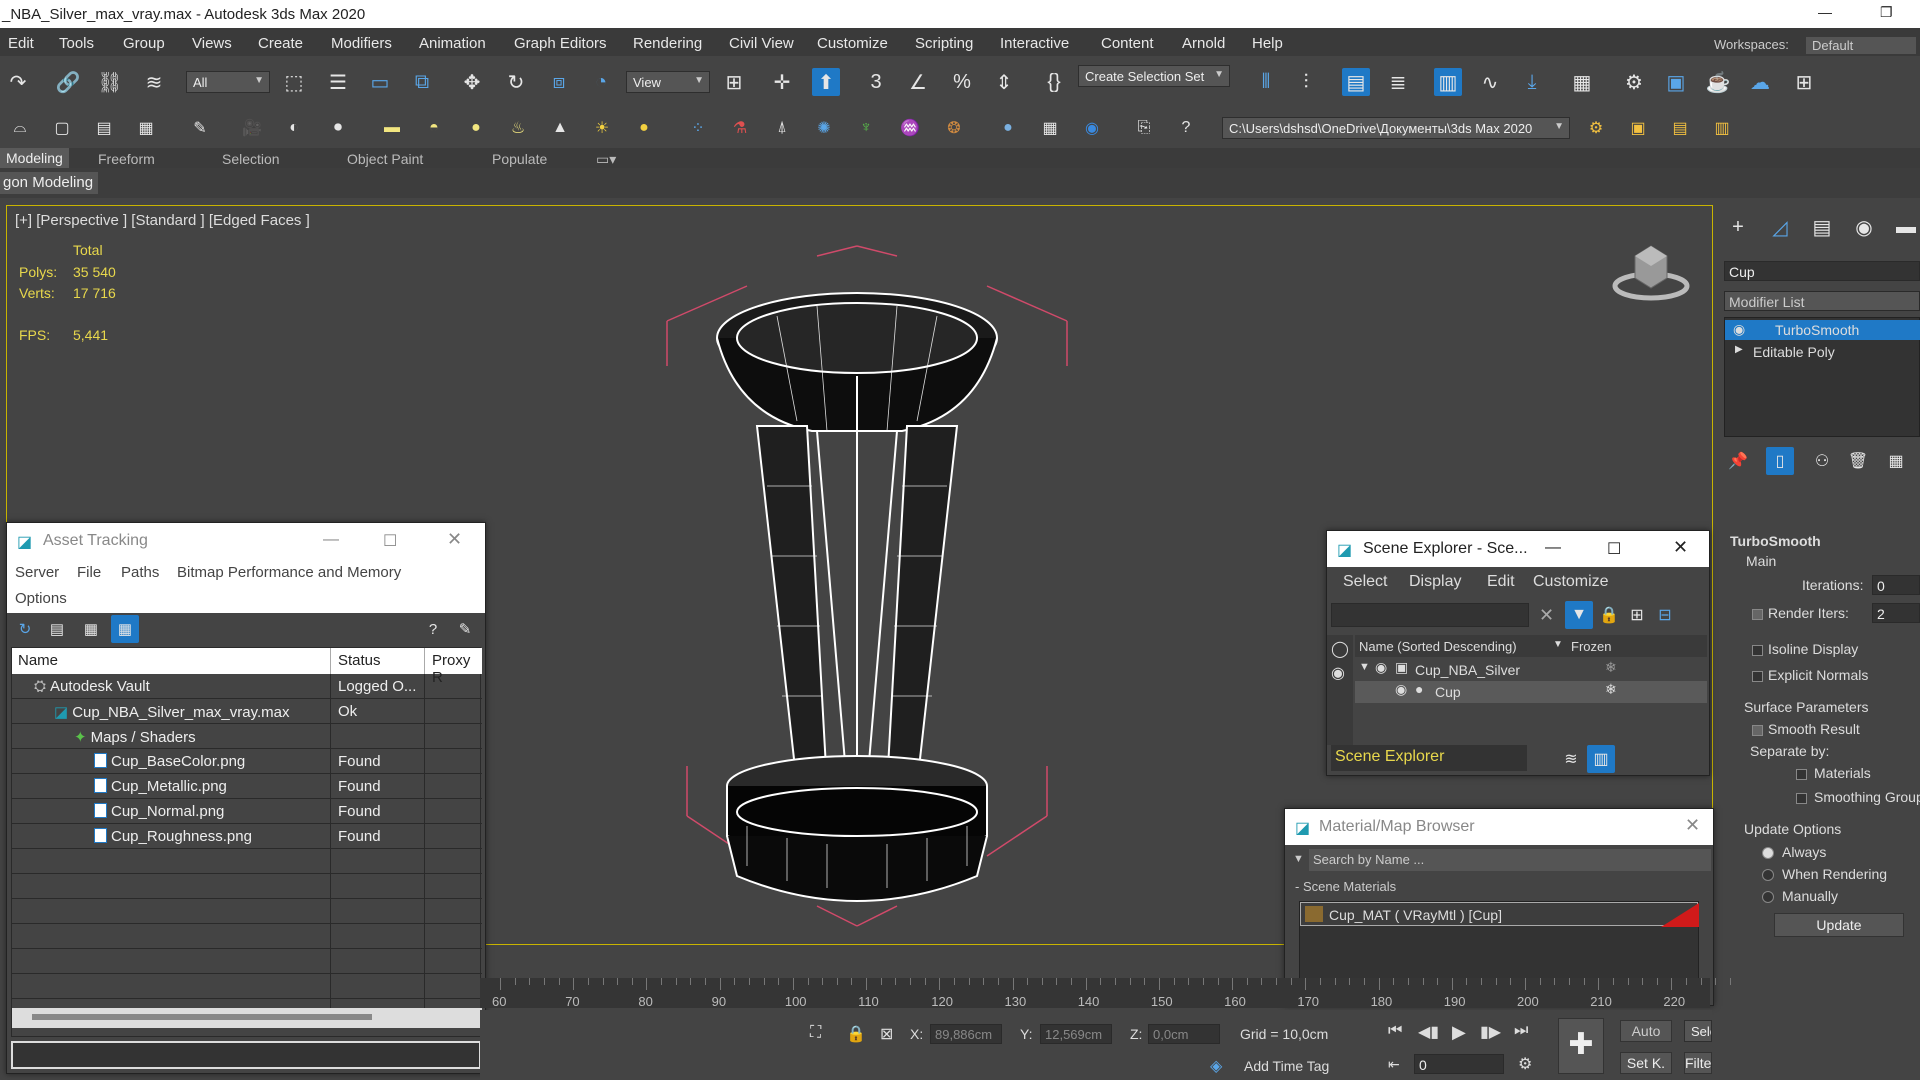 Image resolution: width=1920 pixels, height=1080 pixels. I want to click on create-project-icon: ▤, so click(1680, 128).